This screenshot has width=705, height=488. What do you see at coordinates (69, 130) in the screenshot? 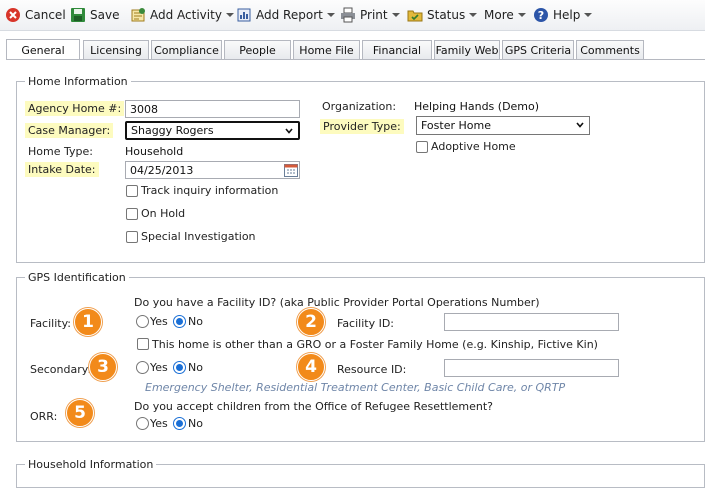
I see `case-manager-label: Case Manager:` at bounding box center [69, 130].